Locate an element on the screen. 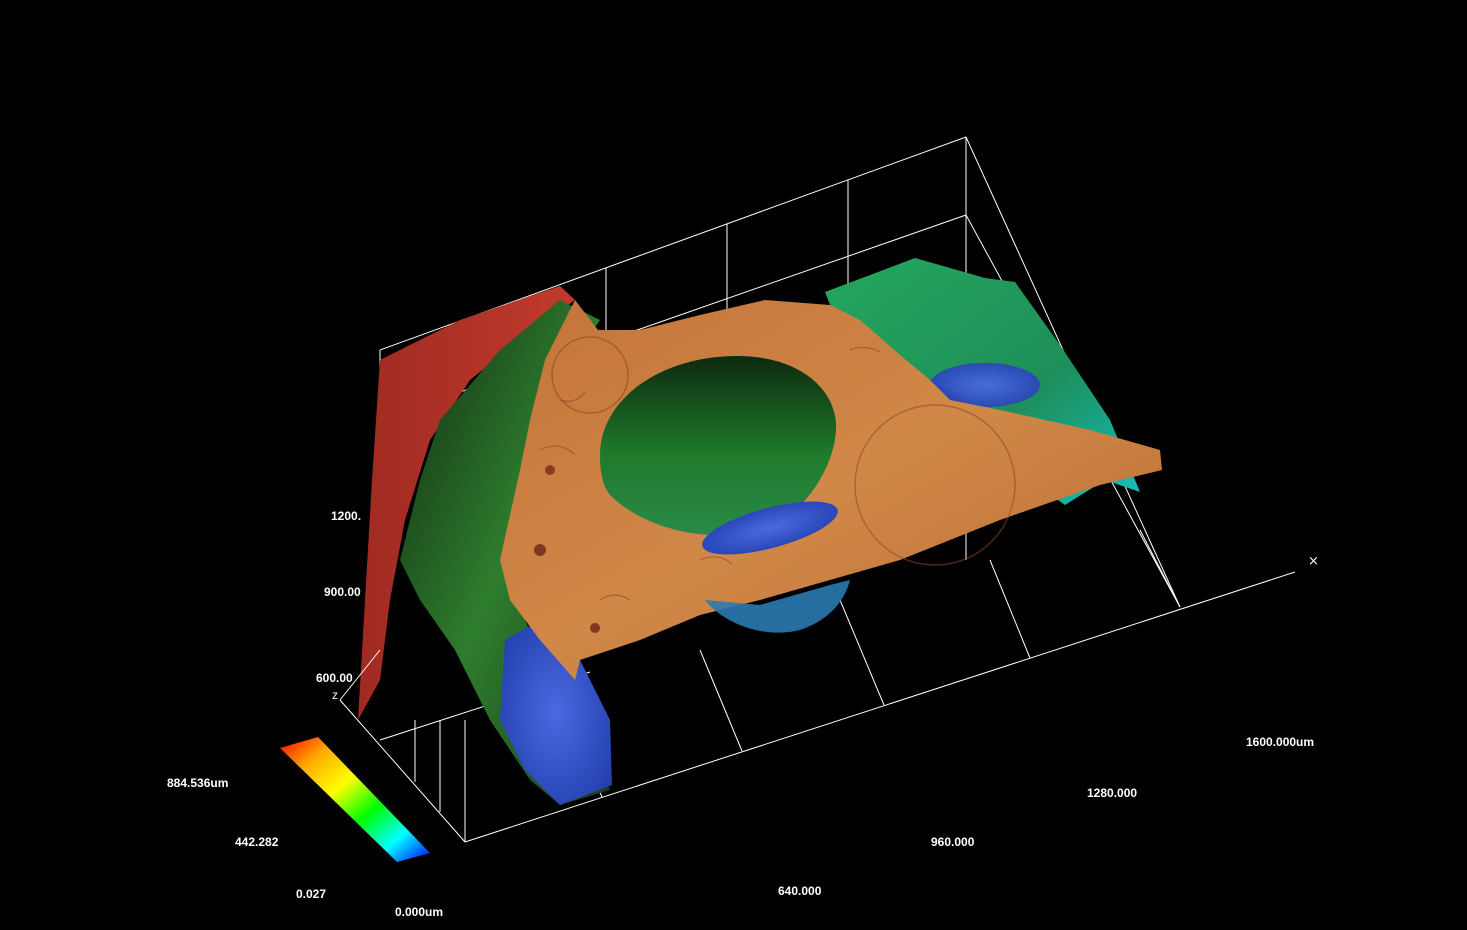 Image resolution: width=1467 pixels, height=930 pixels. color-scale-bar is located at coordinates (355, 799).